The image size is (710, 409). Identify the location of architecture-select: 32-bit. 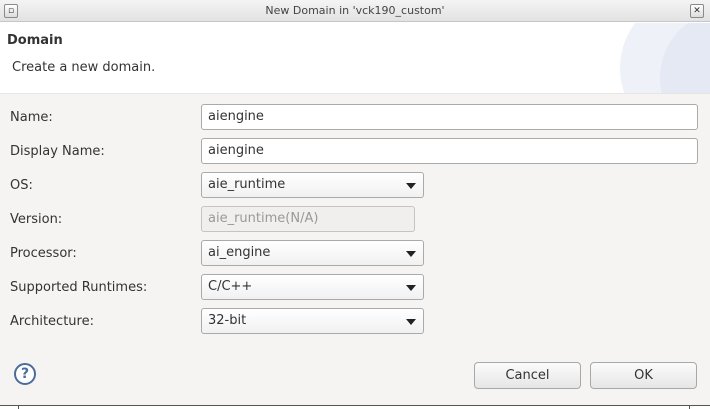
(312, 321).